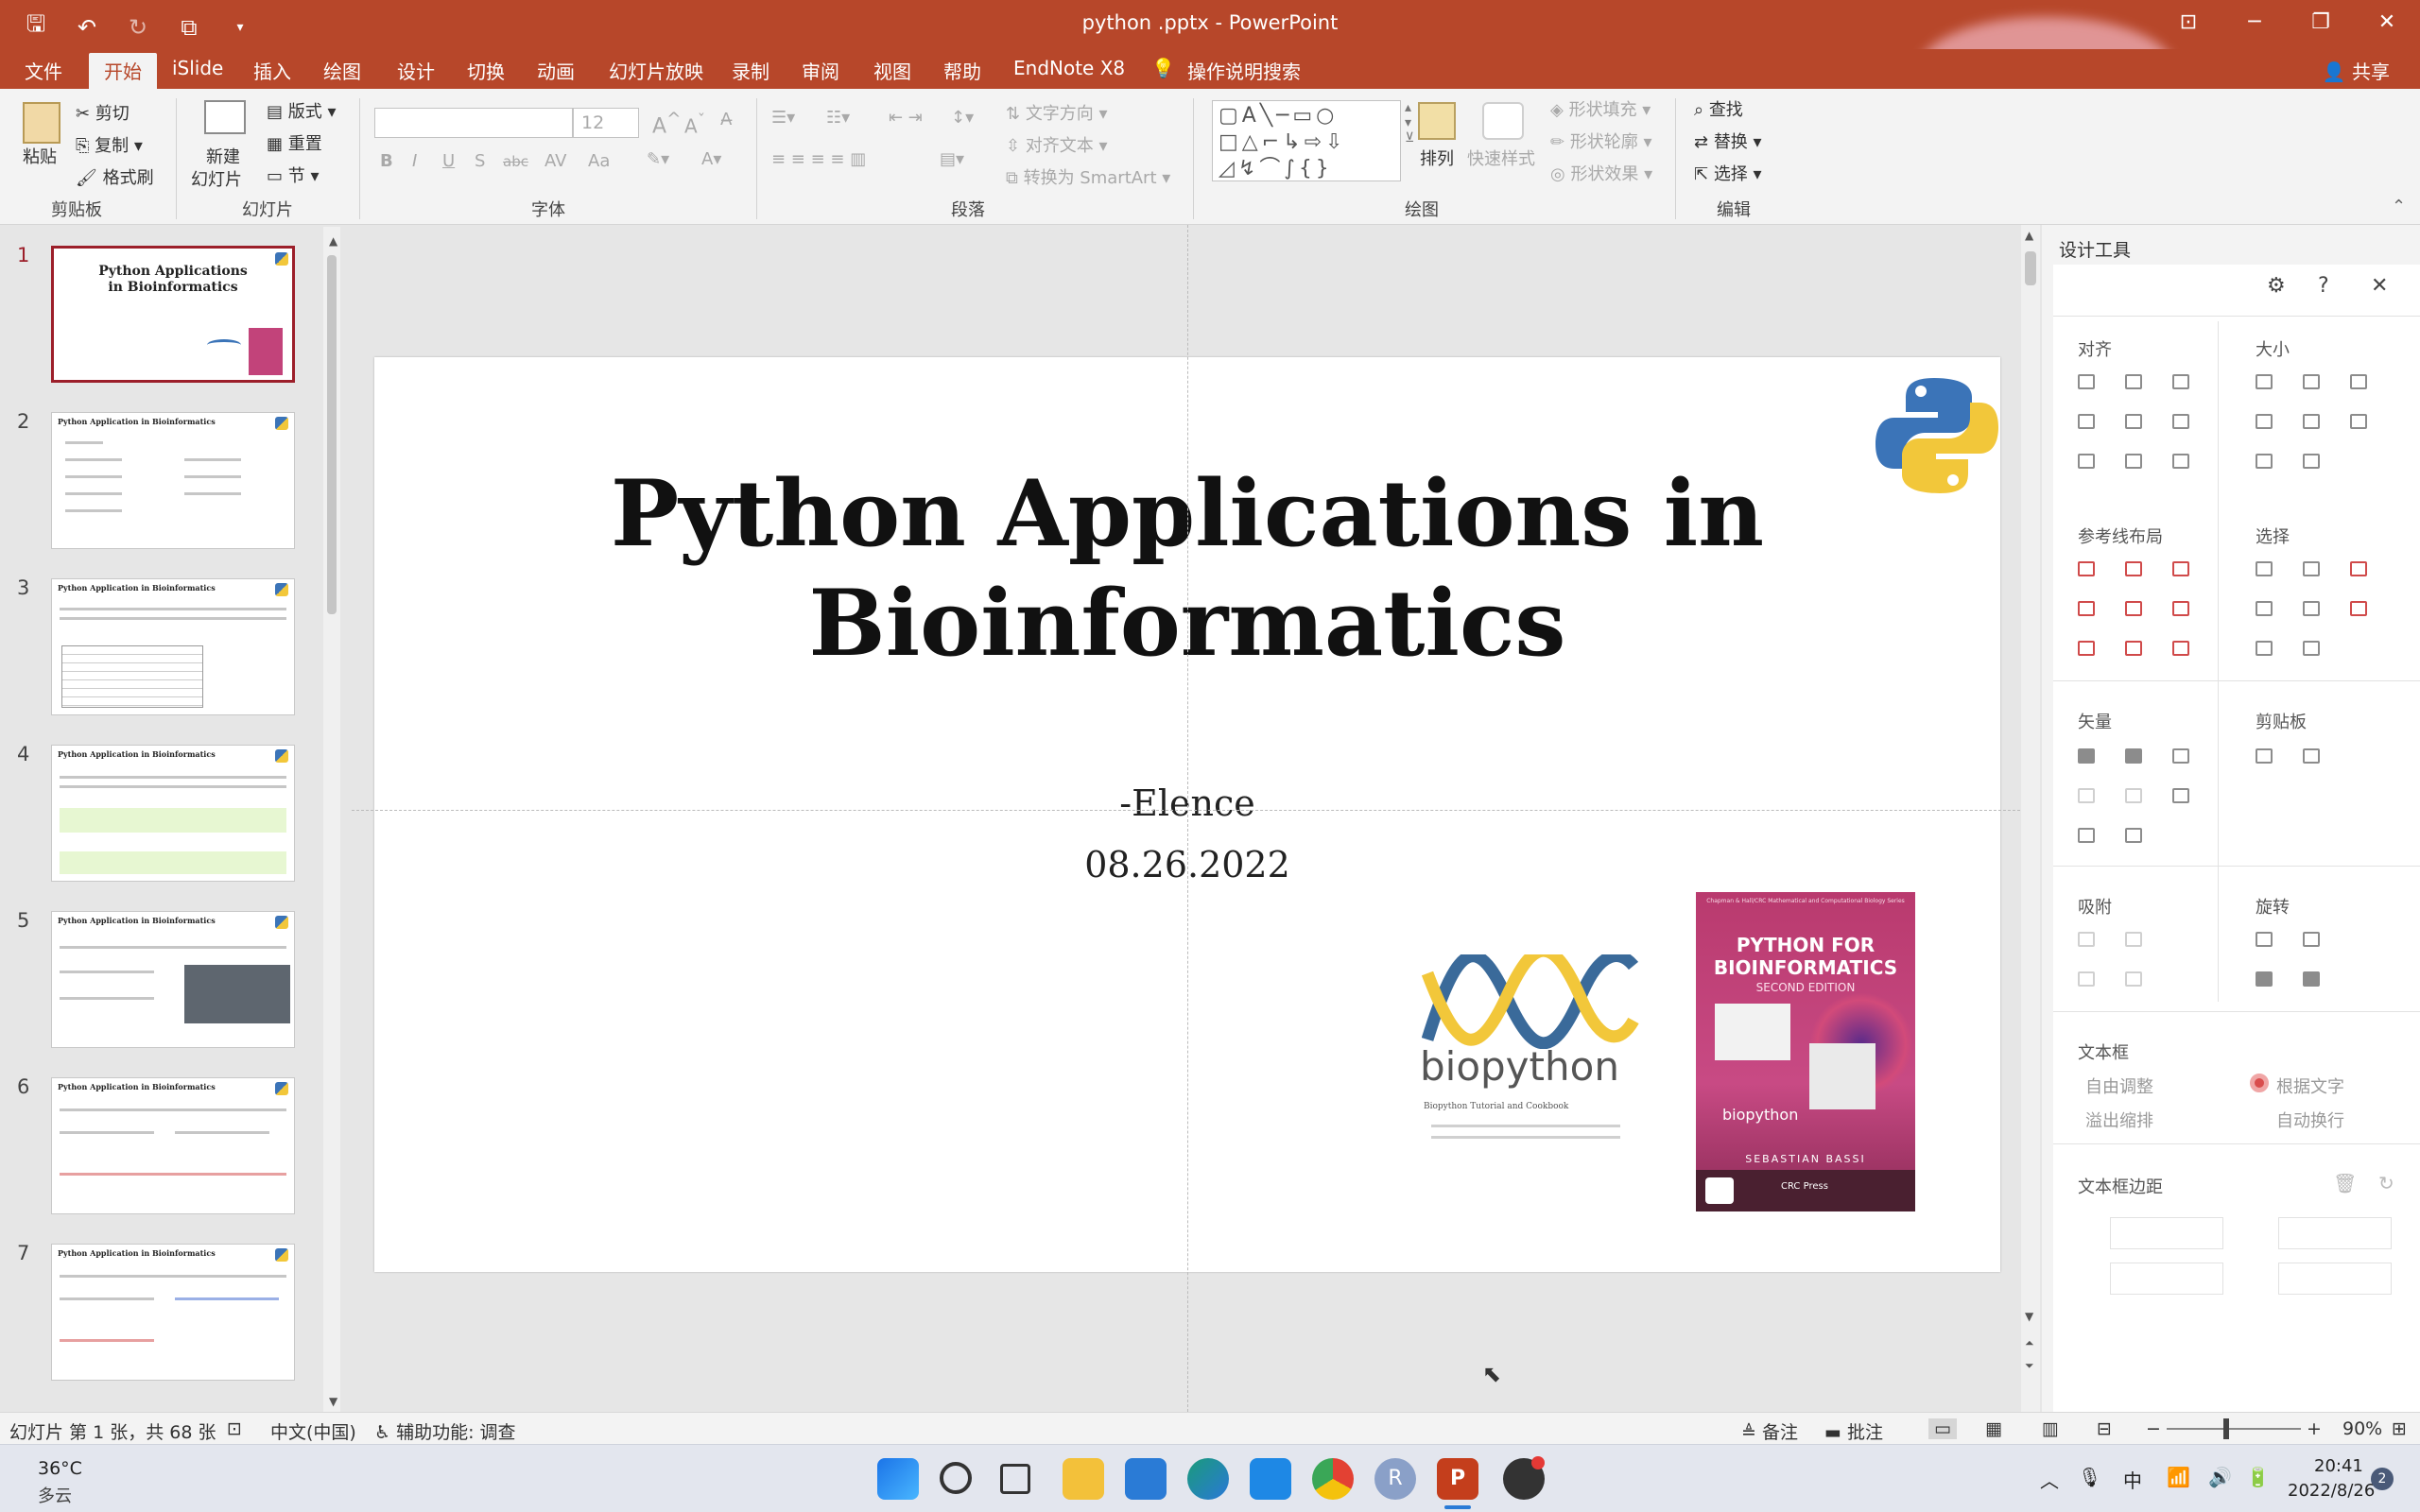 This screenshot has width=2420, height=1512. I want to click on slide-thumbnail-1: Python Applications in Bioinformatics, so click(173, 314).